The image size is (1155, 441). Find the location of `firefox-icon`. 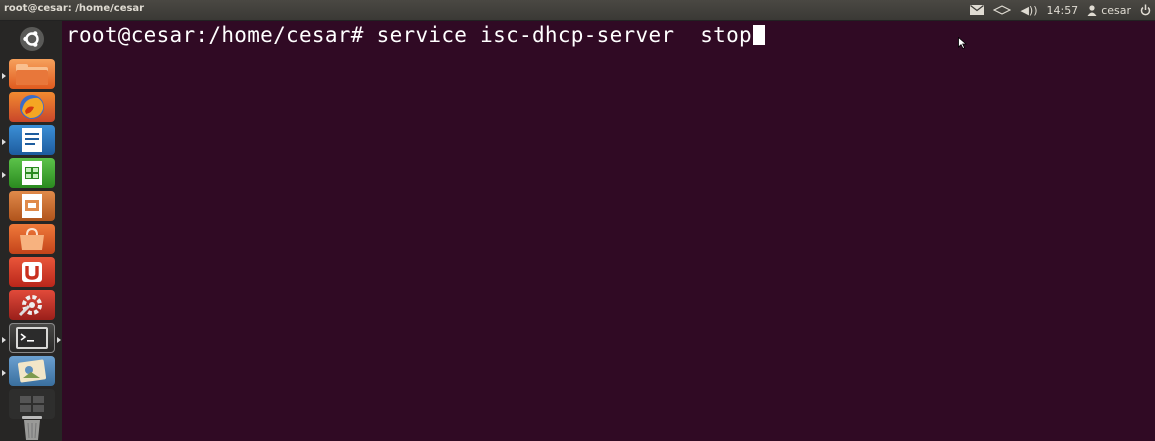

firefox-icon is located at coordinates (32, 107).